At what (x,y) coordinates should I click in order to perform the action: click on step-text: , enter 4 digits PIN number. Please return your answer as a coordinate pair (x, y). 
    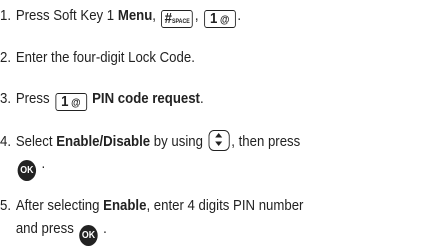
    Looking at the image, I should click on (225, 205).